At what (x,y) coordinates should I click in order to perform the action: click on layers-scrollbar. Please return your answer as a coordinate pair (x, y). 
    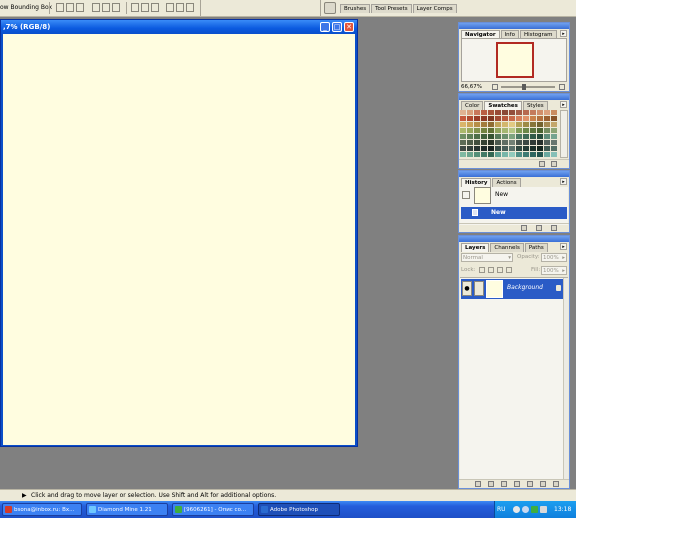
    Looking at the image, I should click on (565, 378).